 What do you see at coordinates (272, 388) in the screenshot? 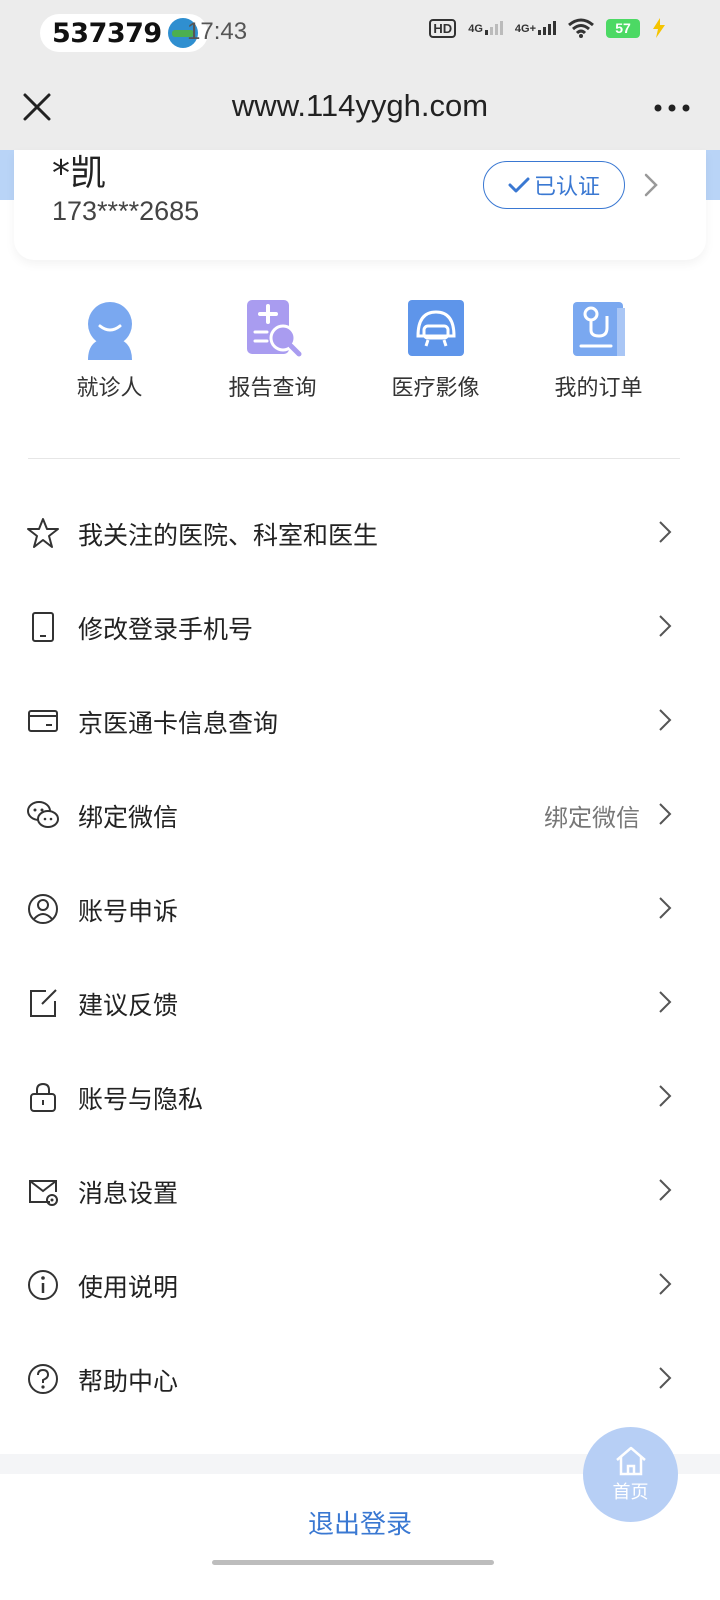
I see `quick-action-label: 报告查询` at bounding box center [272, 388].